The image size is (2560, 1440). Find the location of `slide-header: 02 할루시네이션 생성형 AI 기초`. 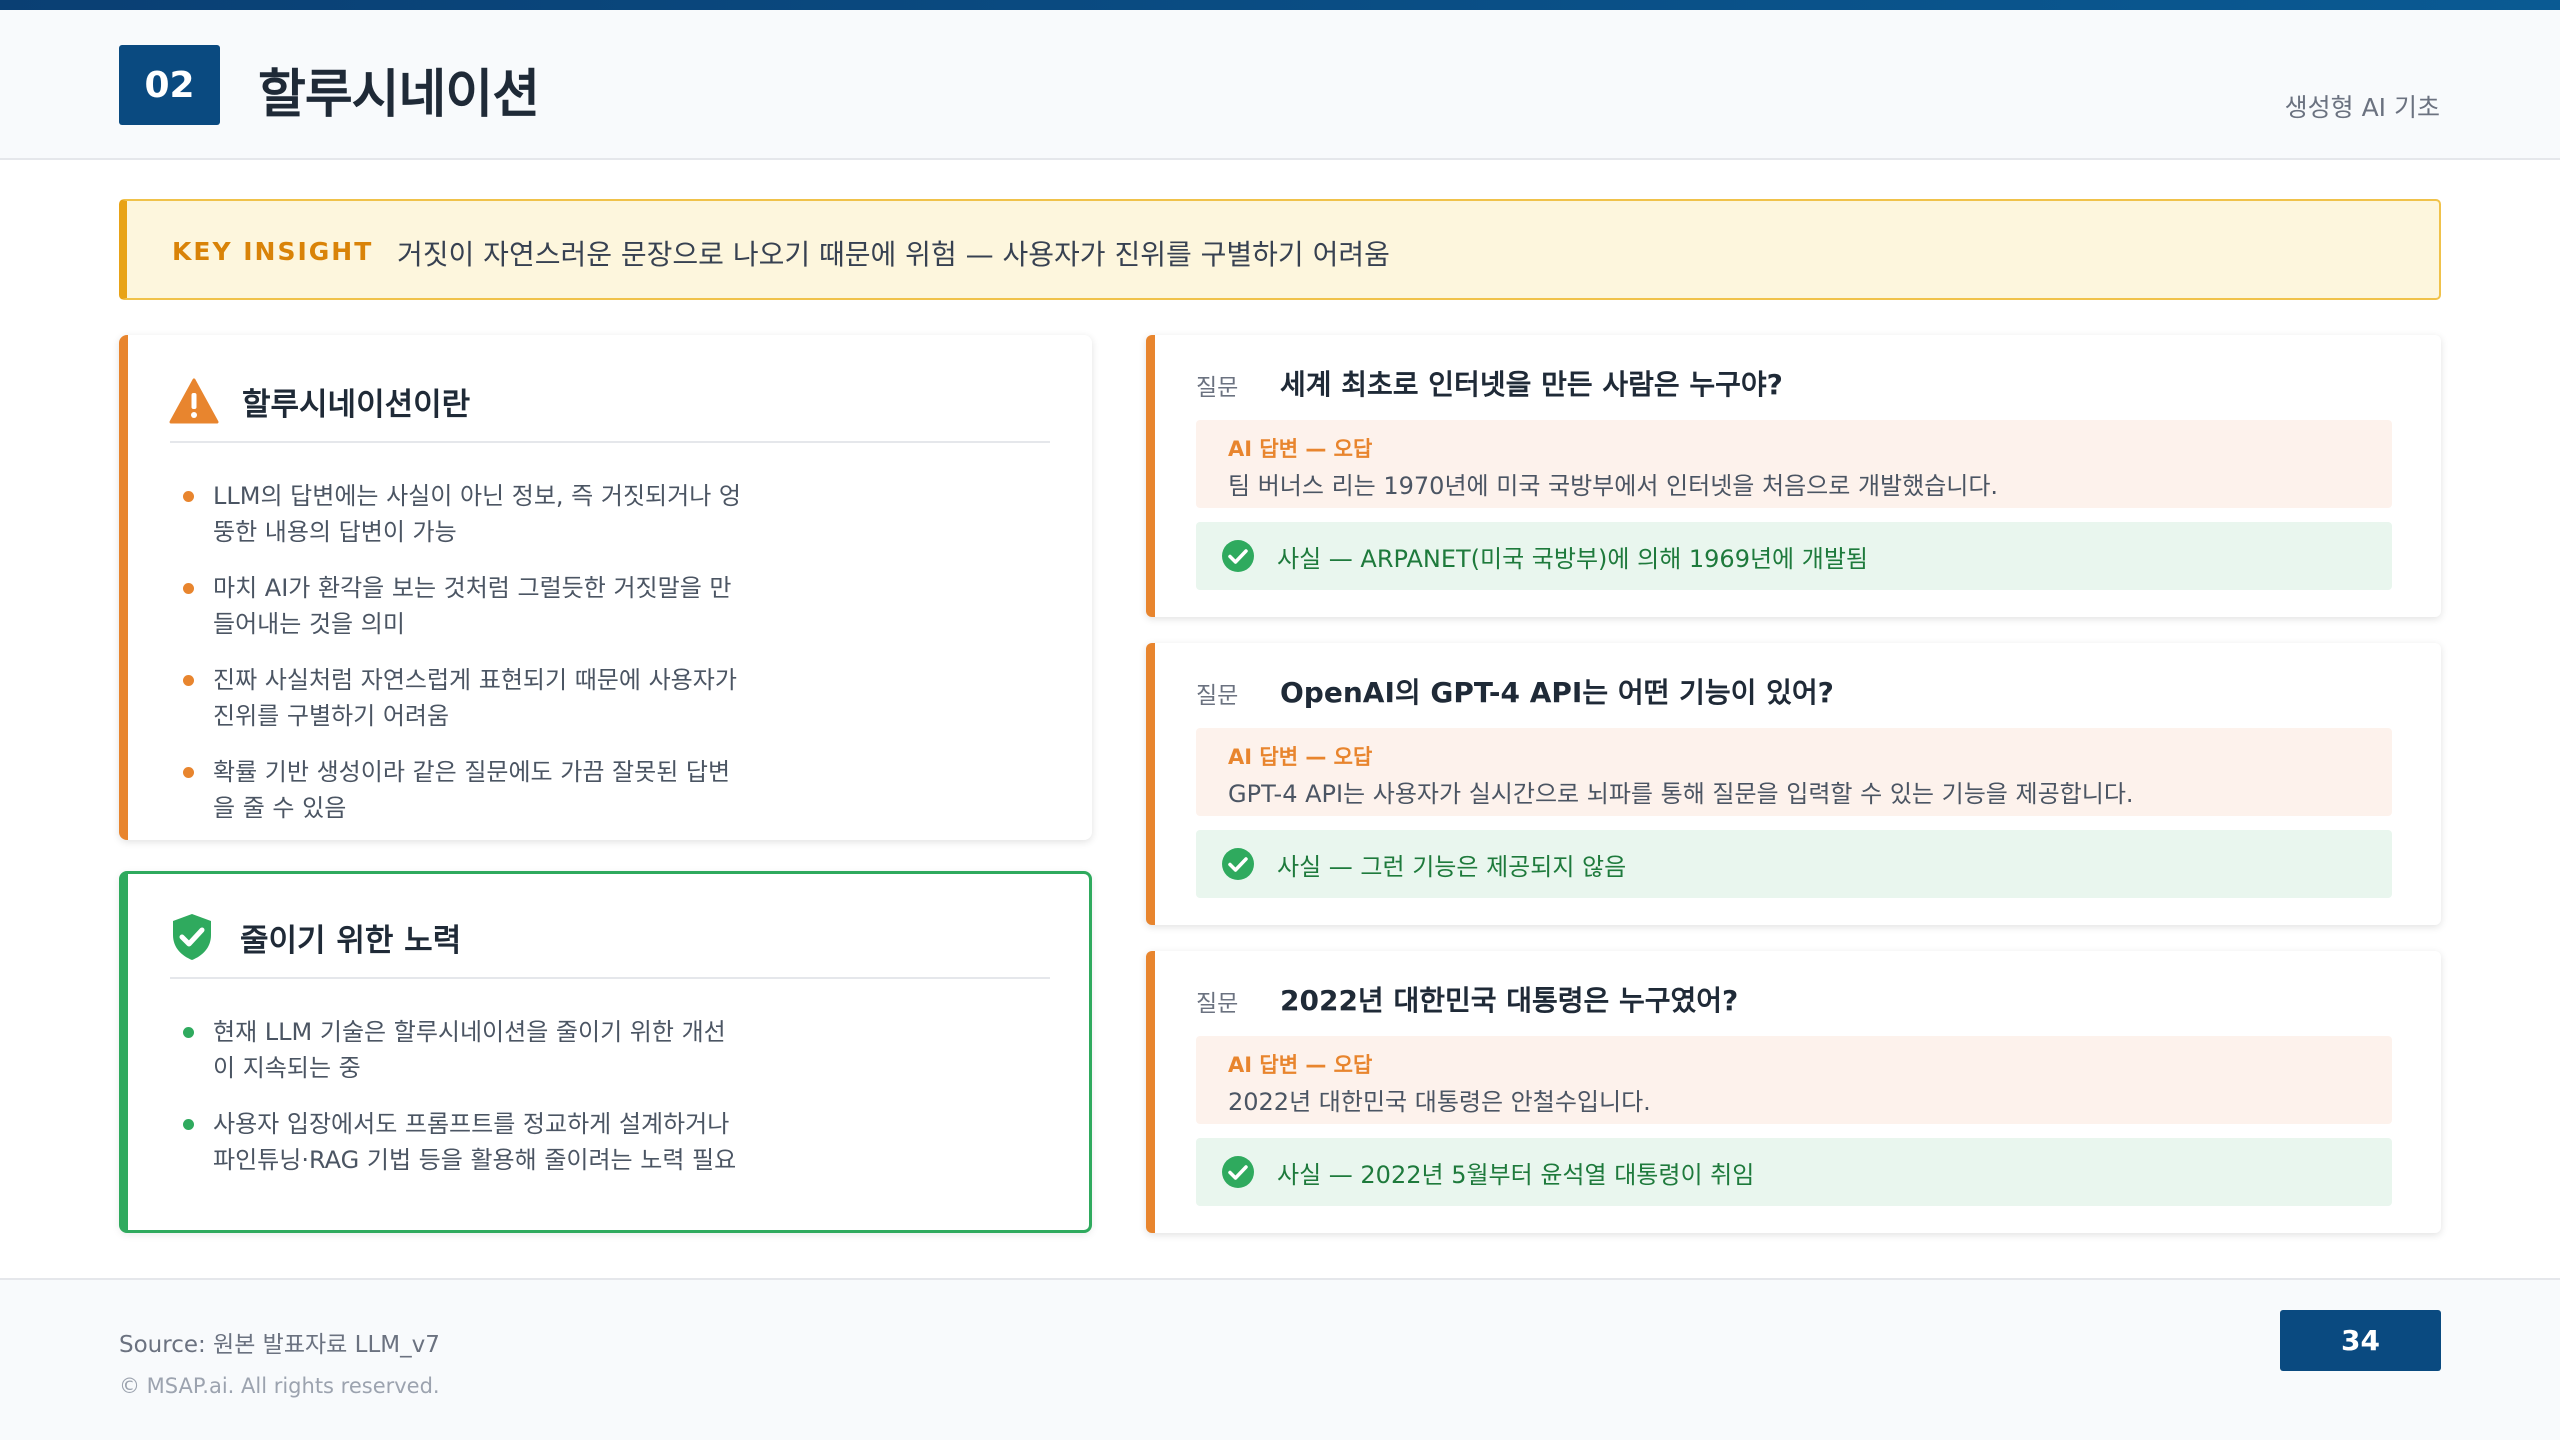

slide-header: 02 할루시네이션 생성형 AI 기초 is located at coordinates (1280, 85).